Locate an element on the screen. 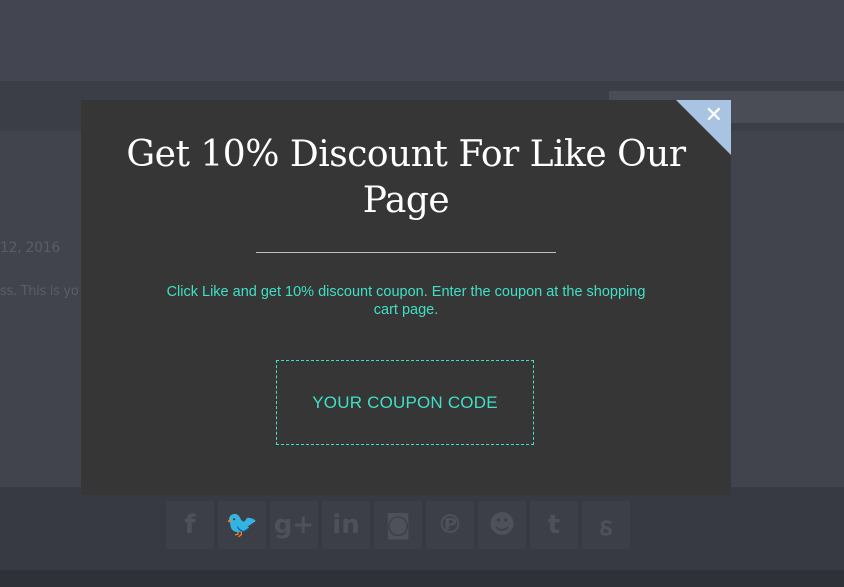 The width and height of the screenshot is (844, 587). instagram-share-button: ◙ is located at coordinates (398, 525).